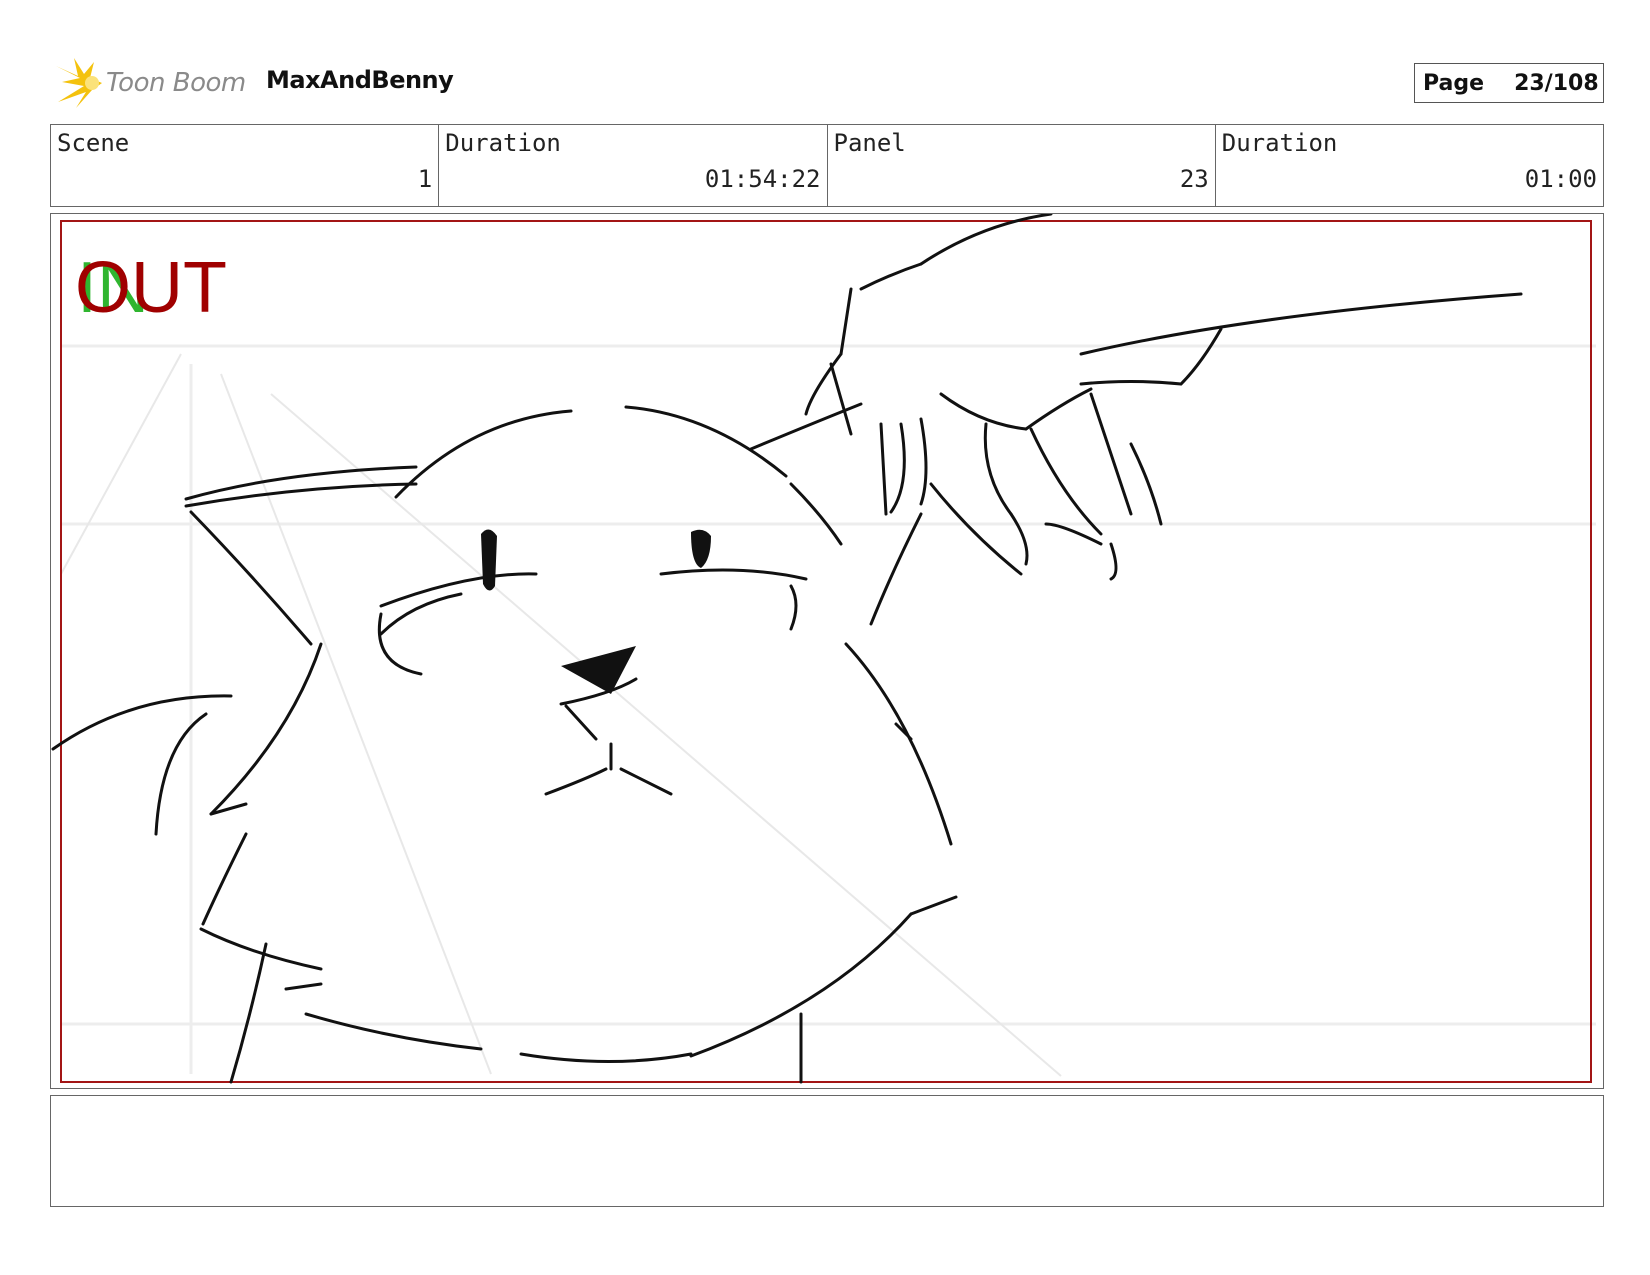 Image resolution: width=1650 pixels, height=1275 pixels. Describe the element at coordinates (1509, 83) in the screenshot. I see `page-indicator: Page 23/108` at that location.